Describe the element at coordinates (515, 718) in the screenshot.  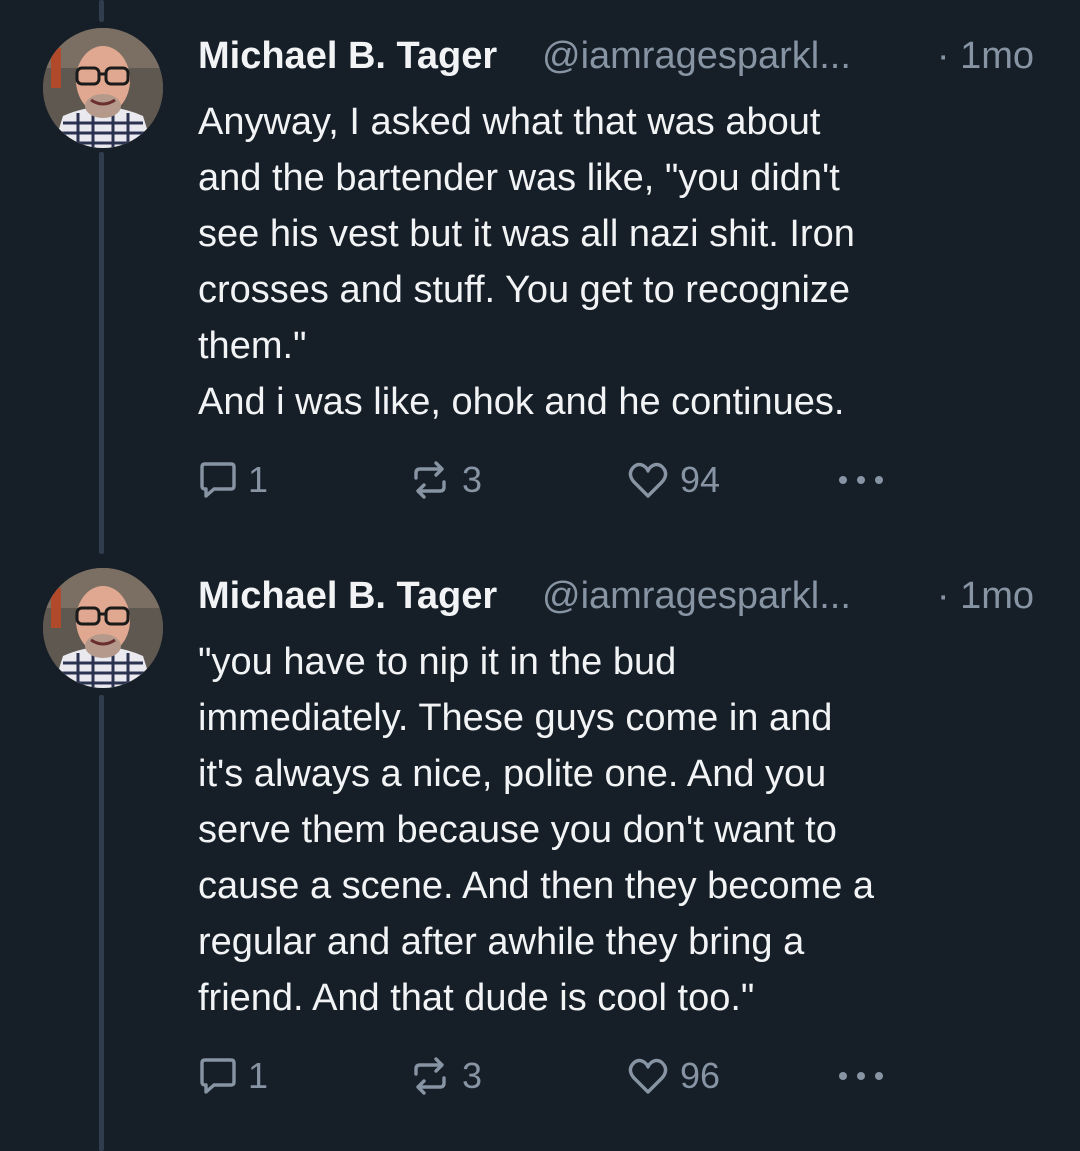
I see `post-text-line: immediately. These guys come in and` at that location.